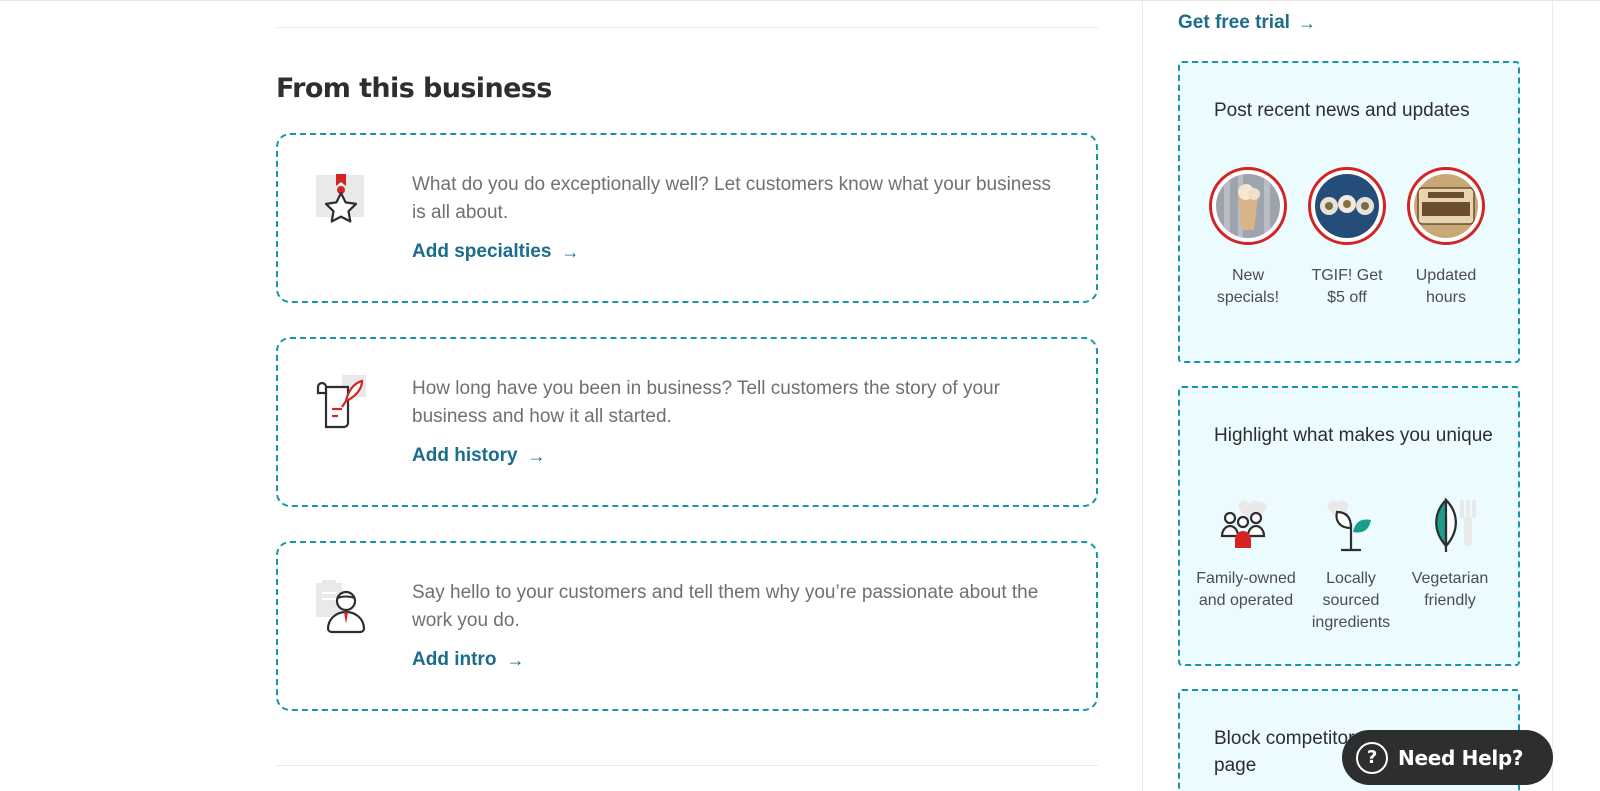 Image resolution: width=1600 pixels, height=791 pixels. I want to click on add-specialties-link: Add specialties →, so click(495, 252).